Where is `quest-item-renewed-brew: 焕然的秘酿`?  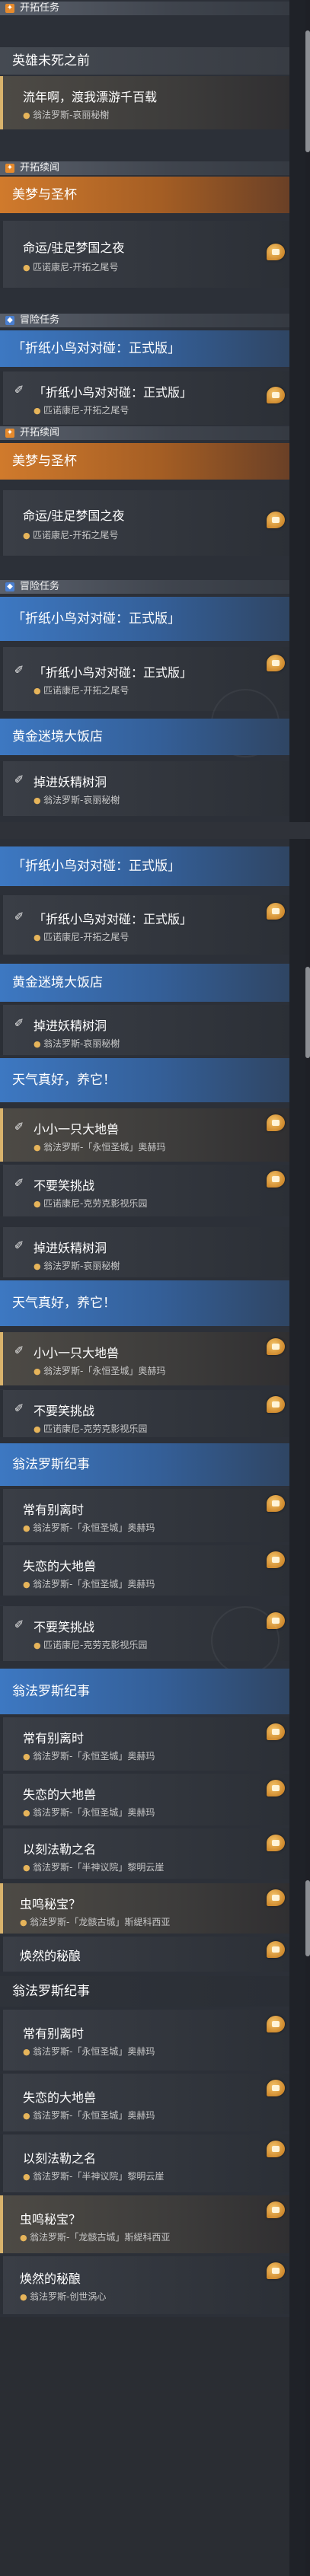
quest-item-renewed-brew: 焕然的秘酿 is located at coordinates (144, 1954).